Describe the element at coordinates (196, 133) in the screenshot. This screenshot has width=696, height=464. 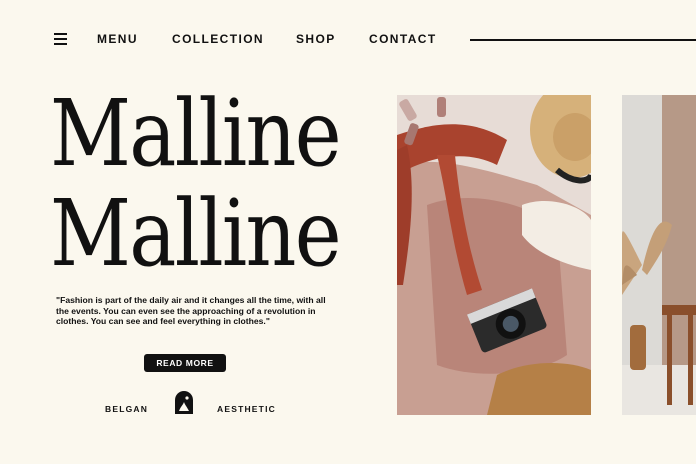
I see `brand-title-line-1: Malline` at that location.